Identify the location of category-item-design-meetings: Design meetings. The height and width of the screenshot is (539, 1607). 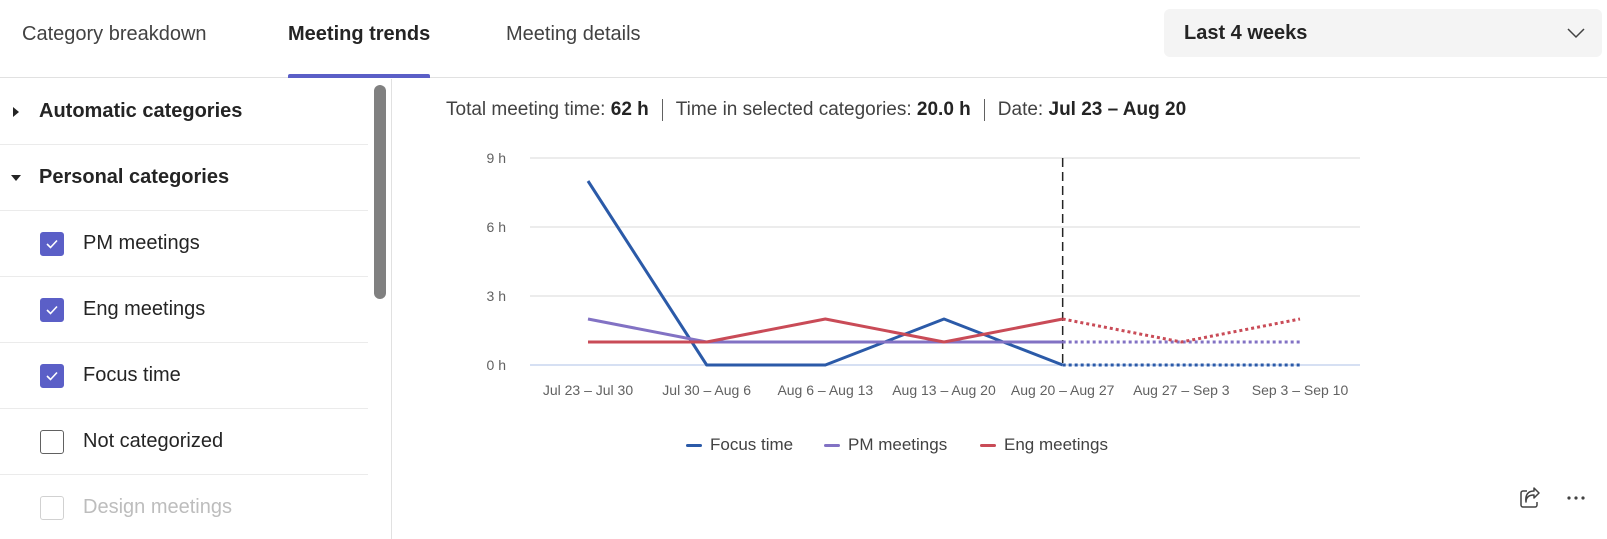
(184, 507).